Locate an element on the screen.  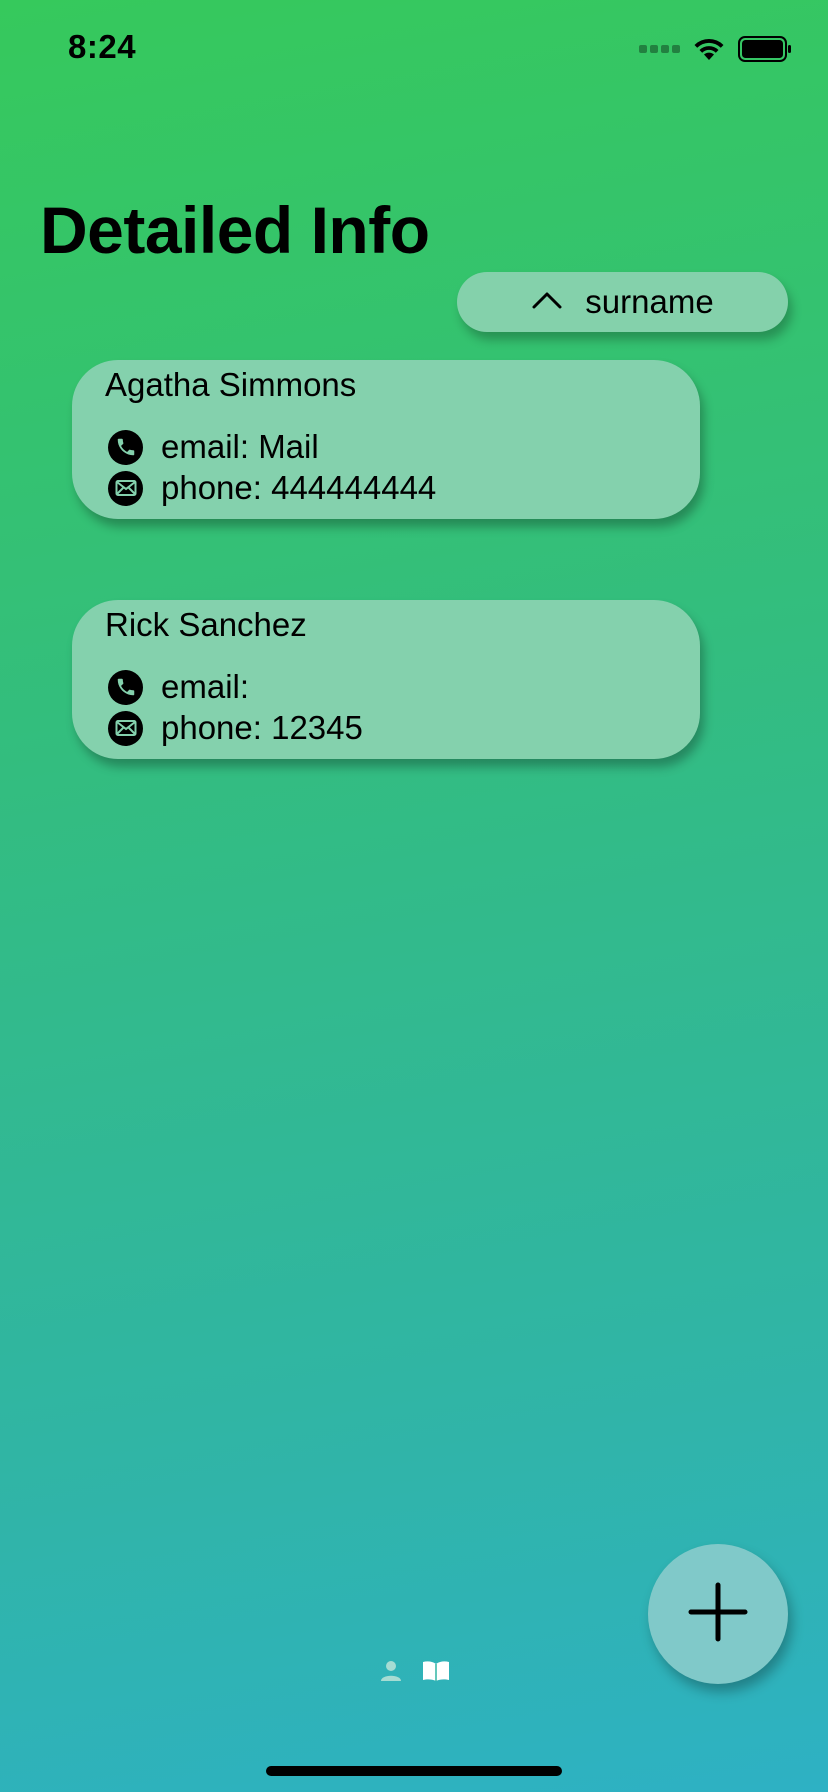
contact-name: Rick Sanchez is located at coordinates (206, 624).